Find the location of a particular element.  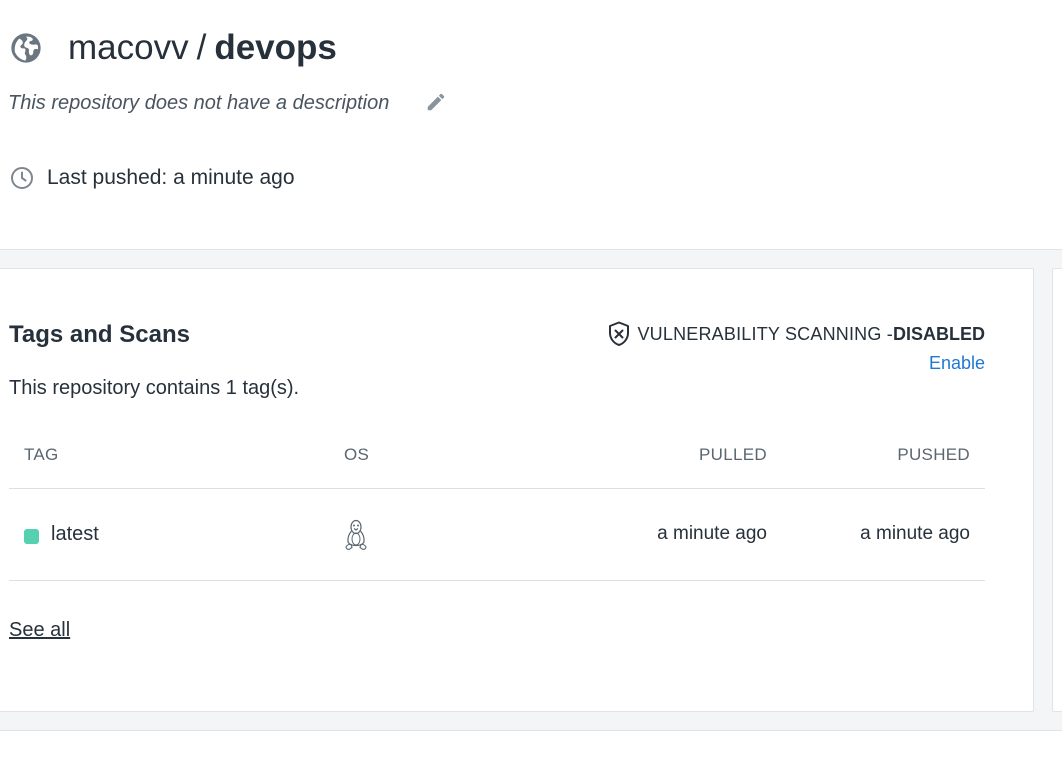

see-all-link: See all is located at coordinates (39, 630).